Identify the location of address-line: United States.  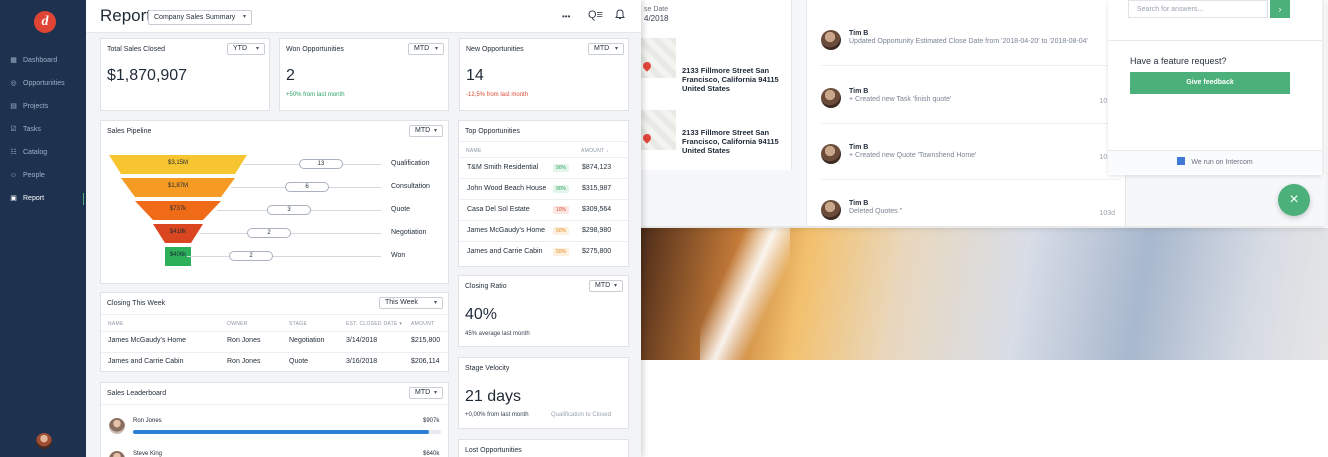
(706, 88).